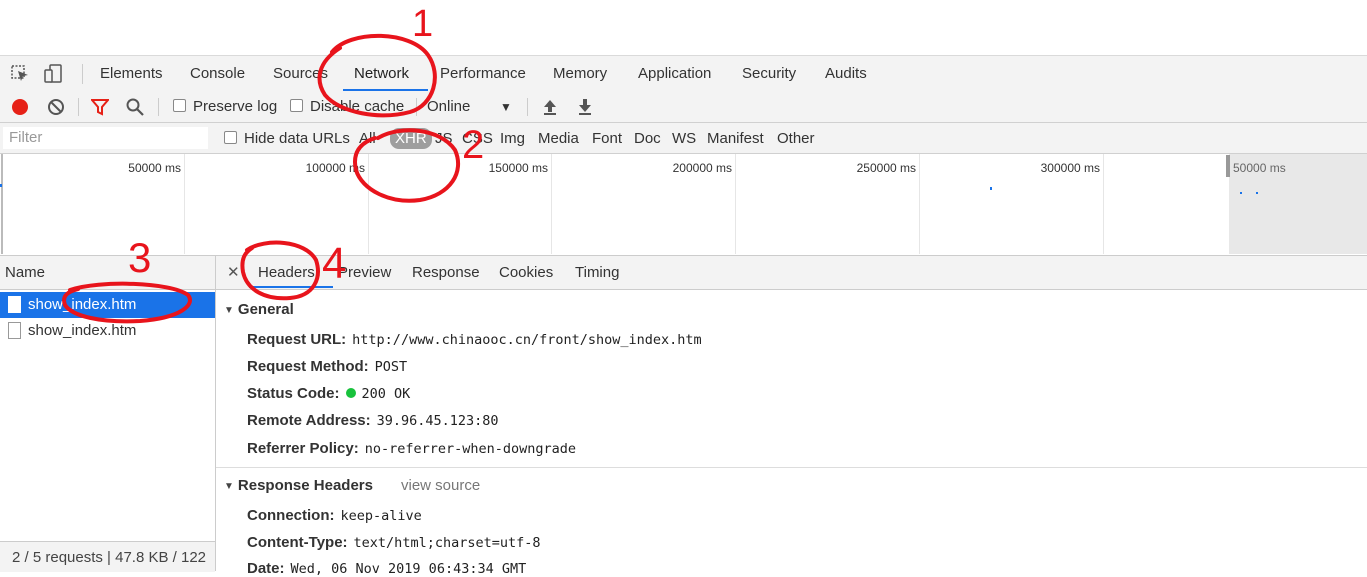  I want to click on preserve-log-checkbox: Preserve log, so click(225, 106).